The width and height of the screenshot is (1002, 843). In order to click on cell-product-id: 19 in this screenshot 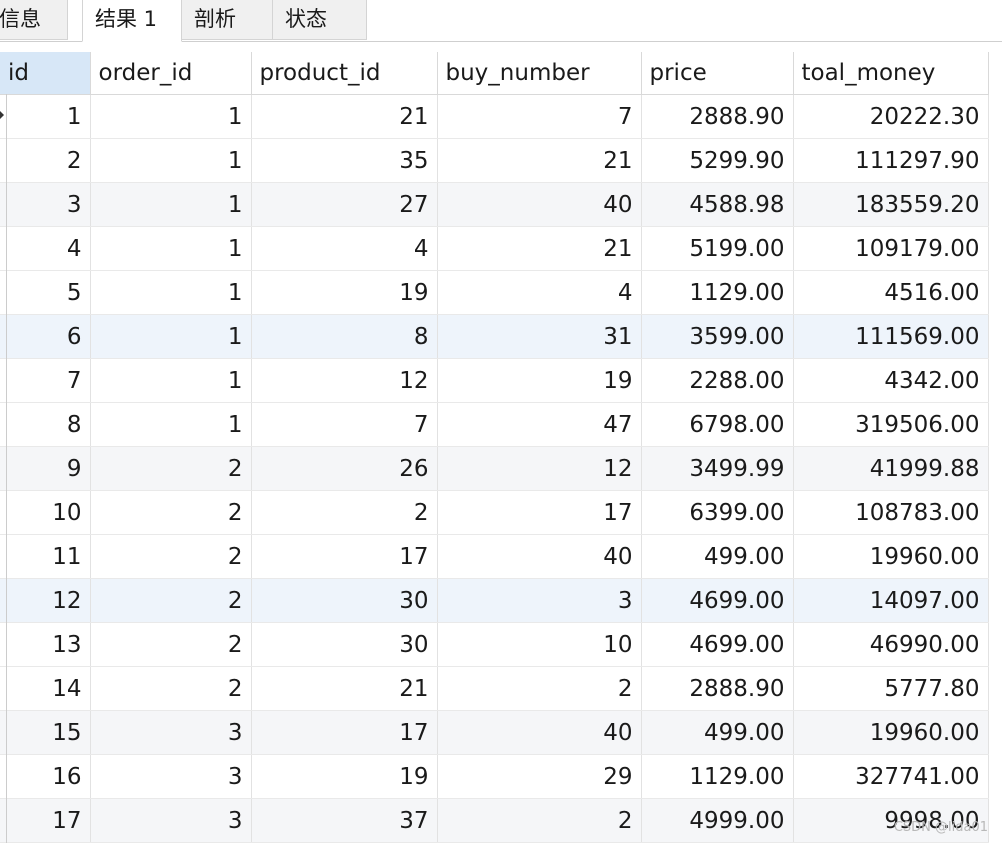, I will do `click(344, 292)`.